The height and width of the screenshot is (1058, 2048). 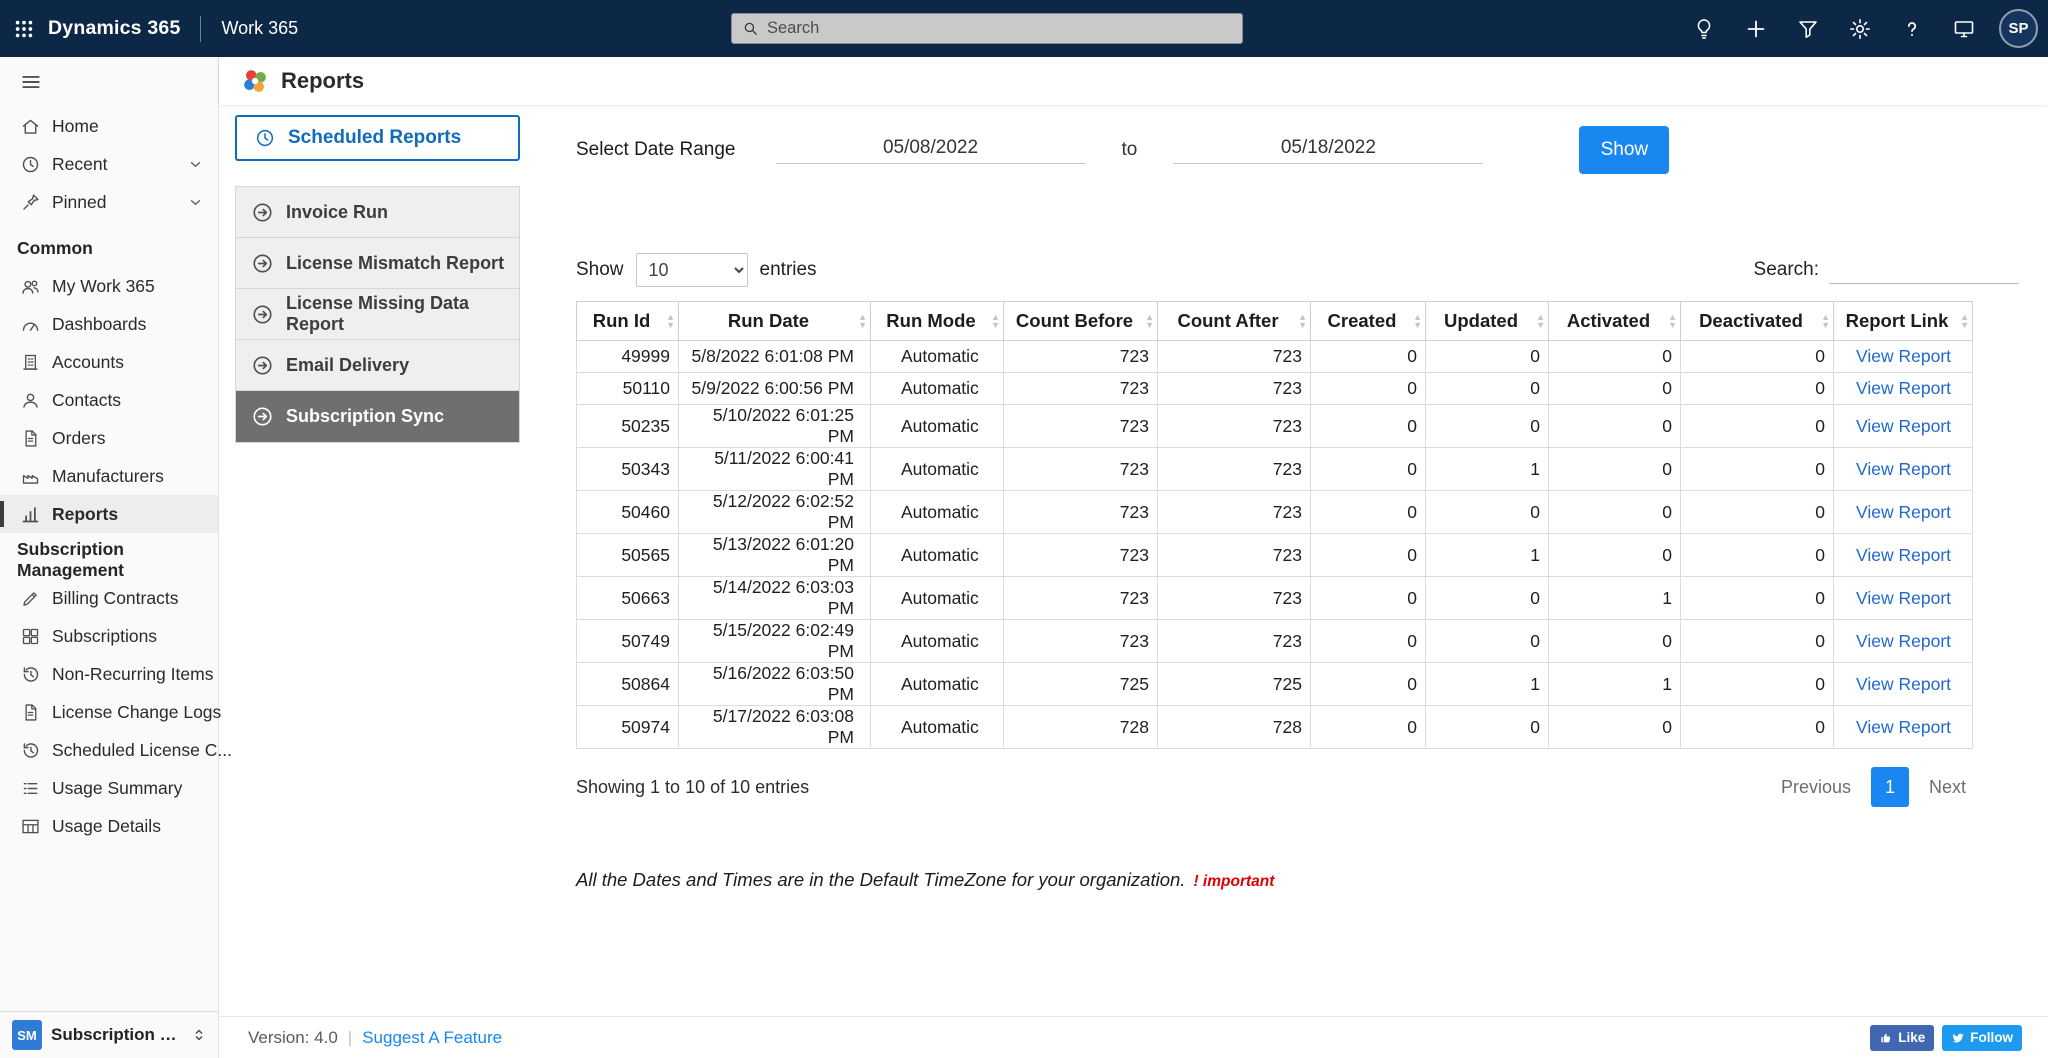 What do you see at coordinates (1886, 1038) in the screenshot?
I see `thumbs-up-icon` at bounding box center [1886, 1038].